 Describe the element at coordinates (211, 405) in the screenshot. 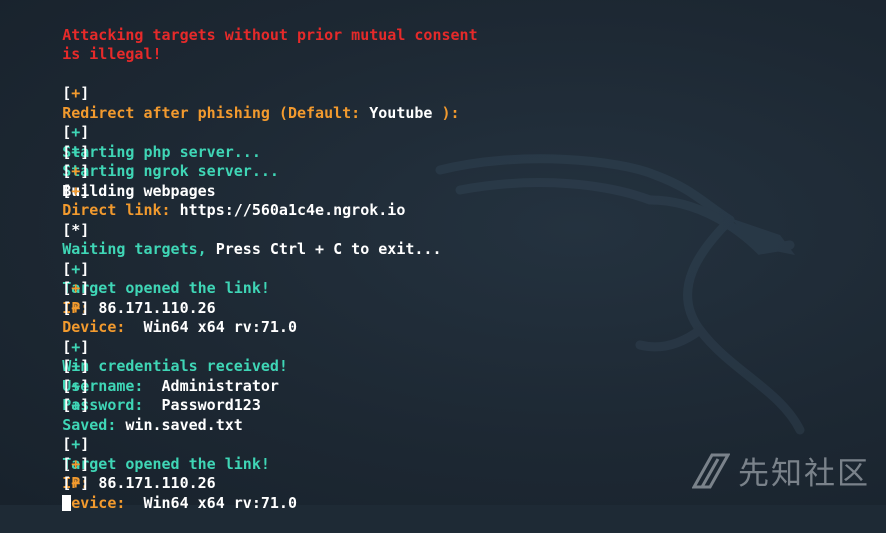

I see `password-value: Password123` at that location.